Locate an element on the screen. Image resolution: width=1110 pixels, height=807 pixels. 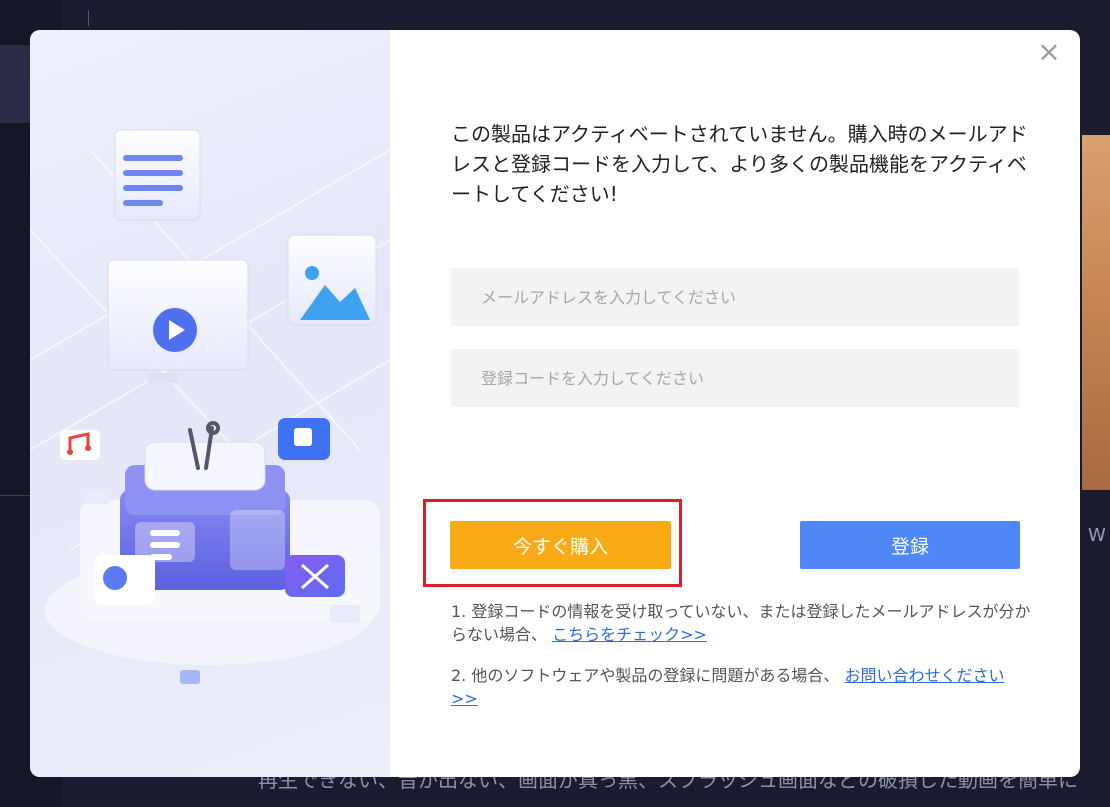
image-icon is located at coordinates (332, 280).